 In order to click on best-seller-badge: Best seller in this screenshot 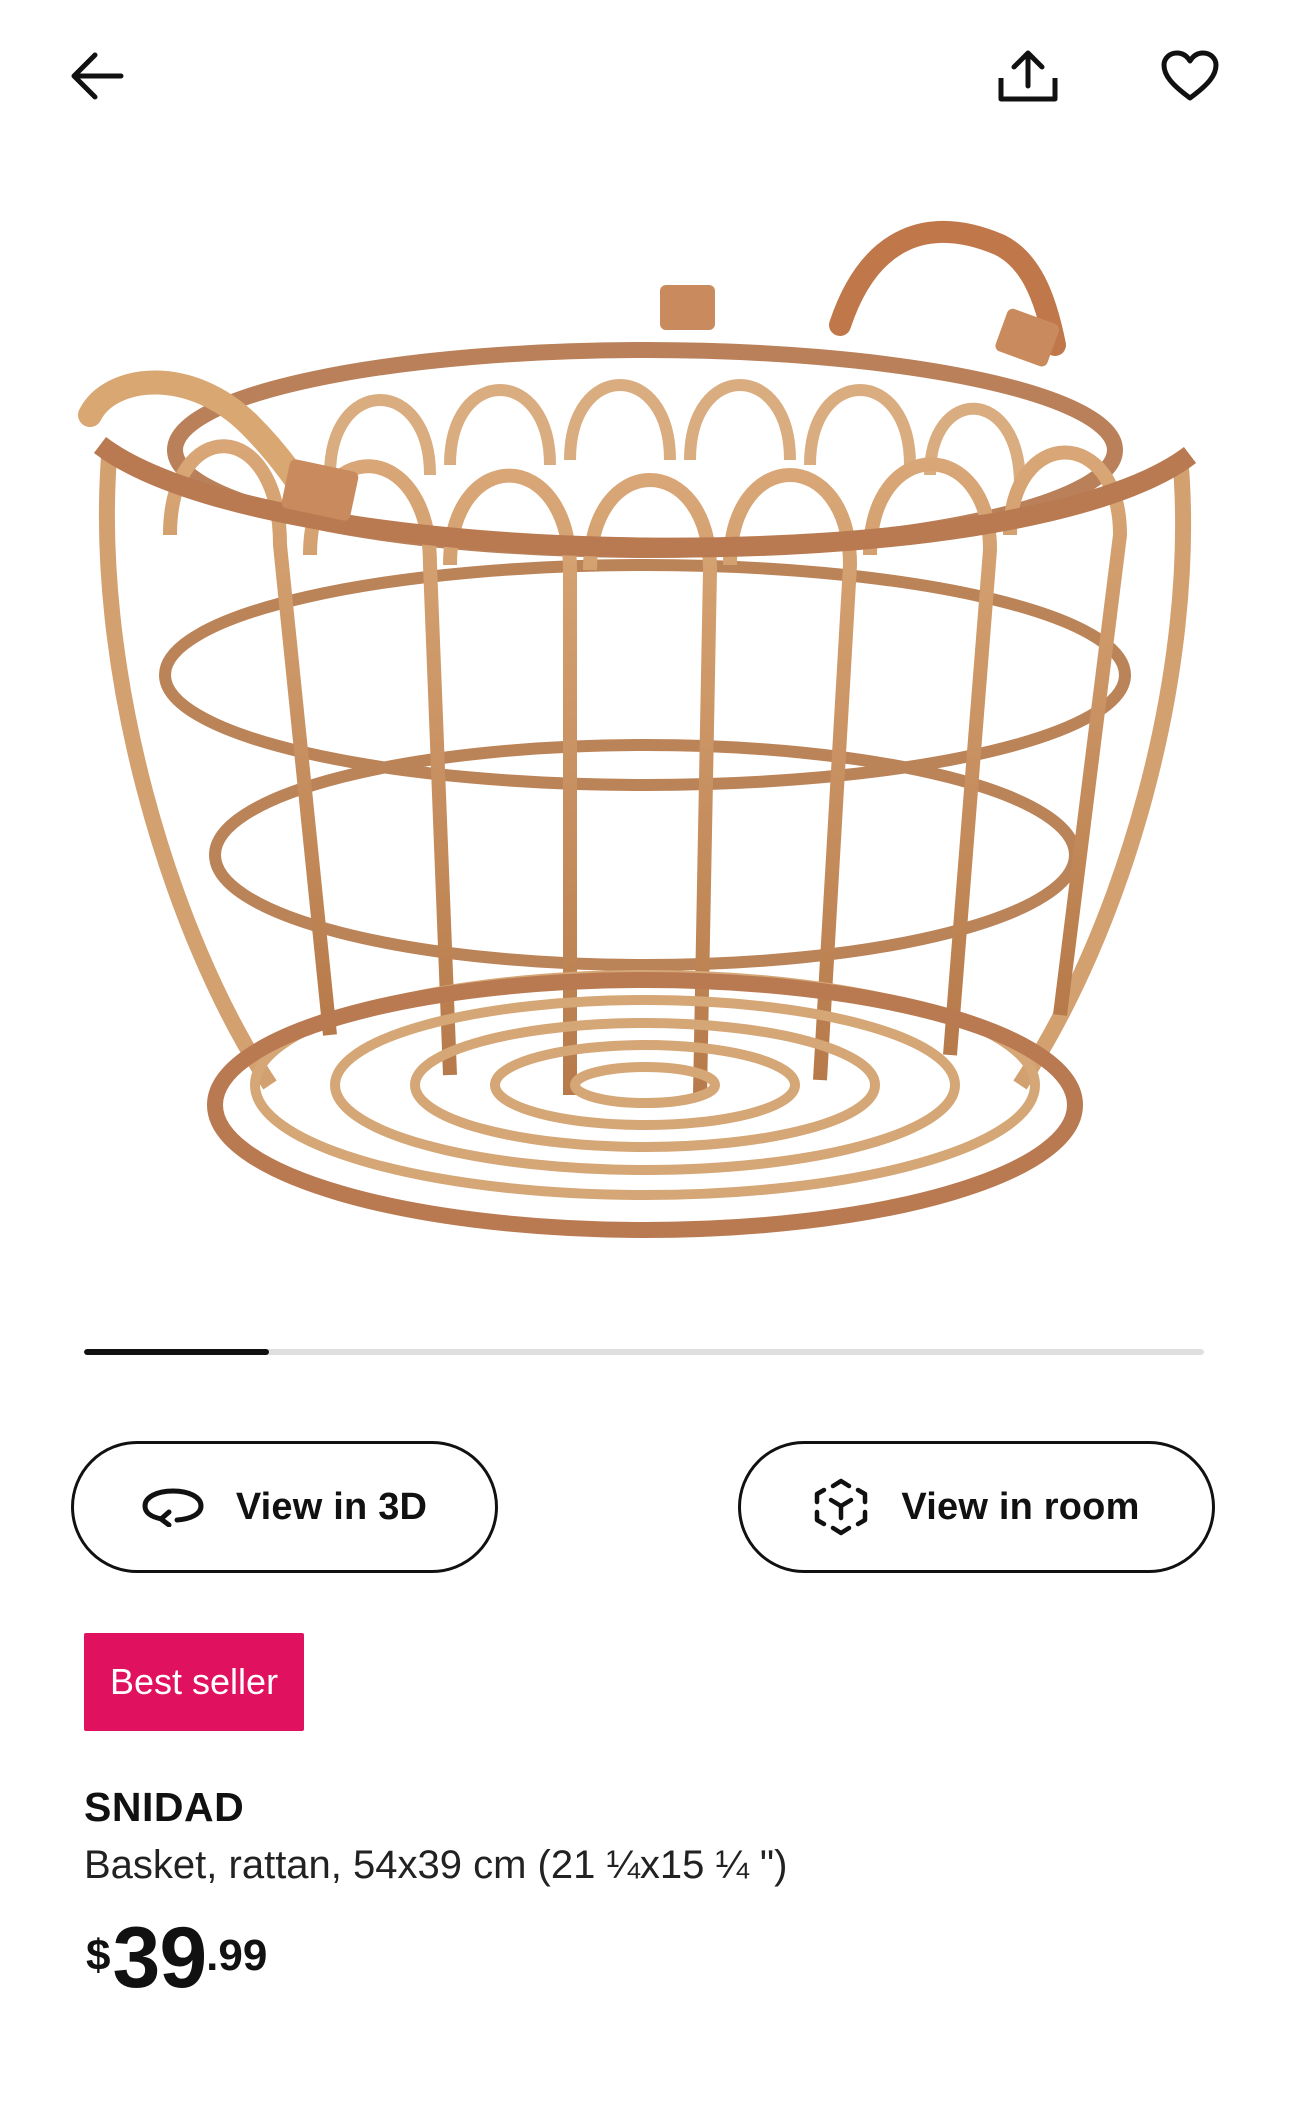, I will do `click(194, 1682)`.